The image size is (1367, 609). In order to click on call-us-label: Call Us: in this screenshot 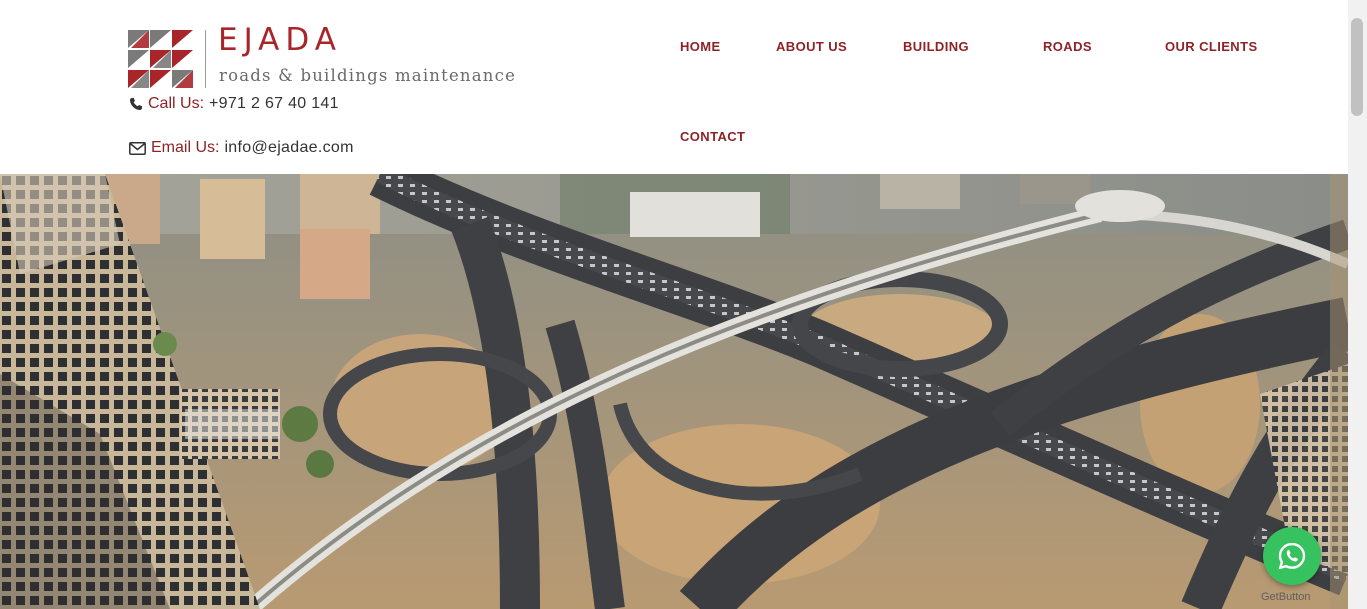, I will do `click(176, 103)`.